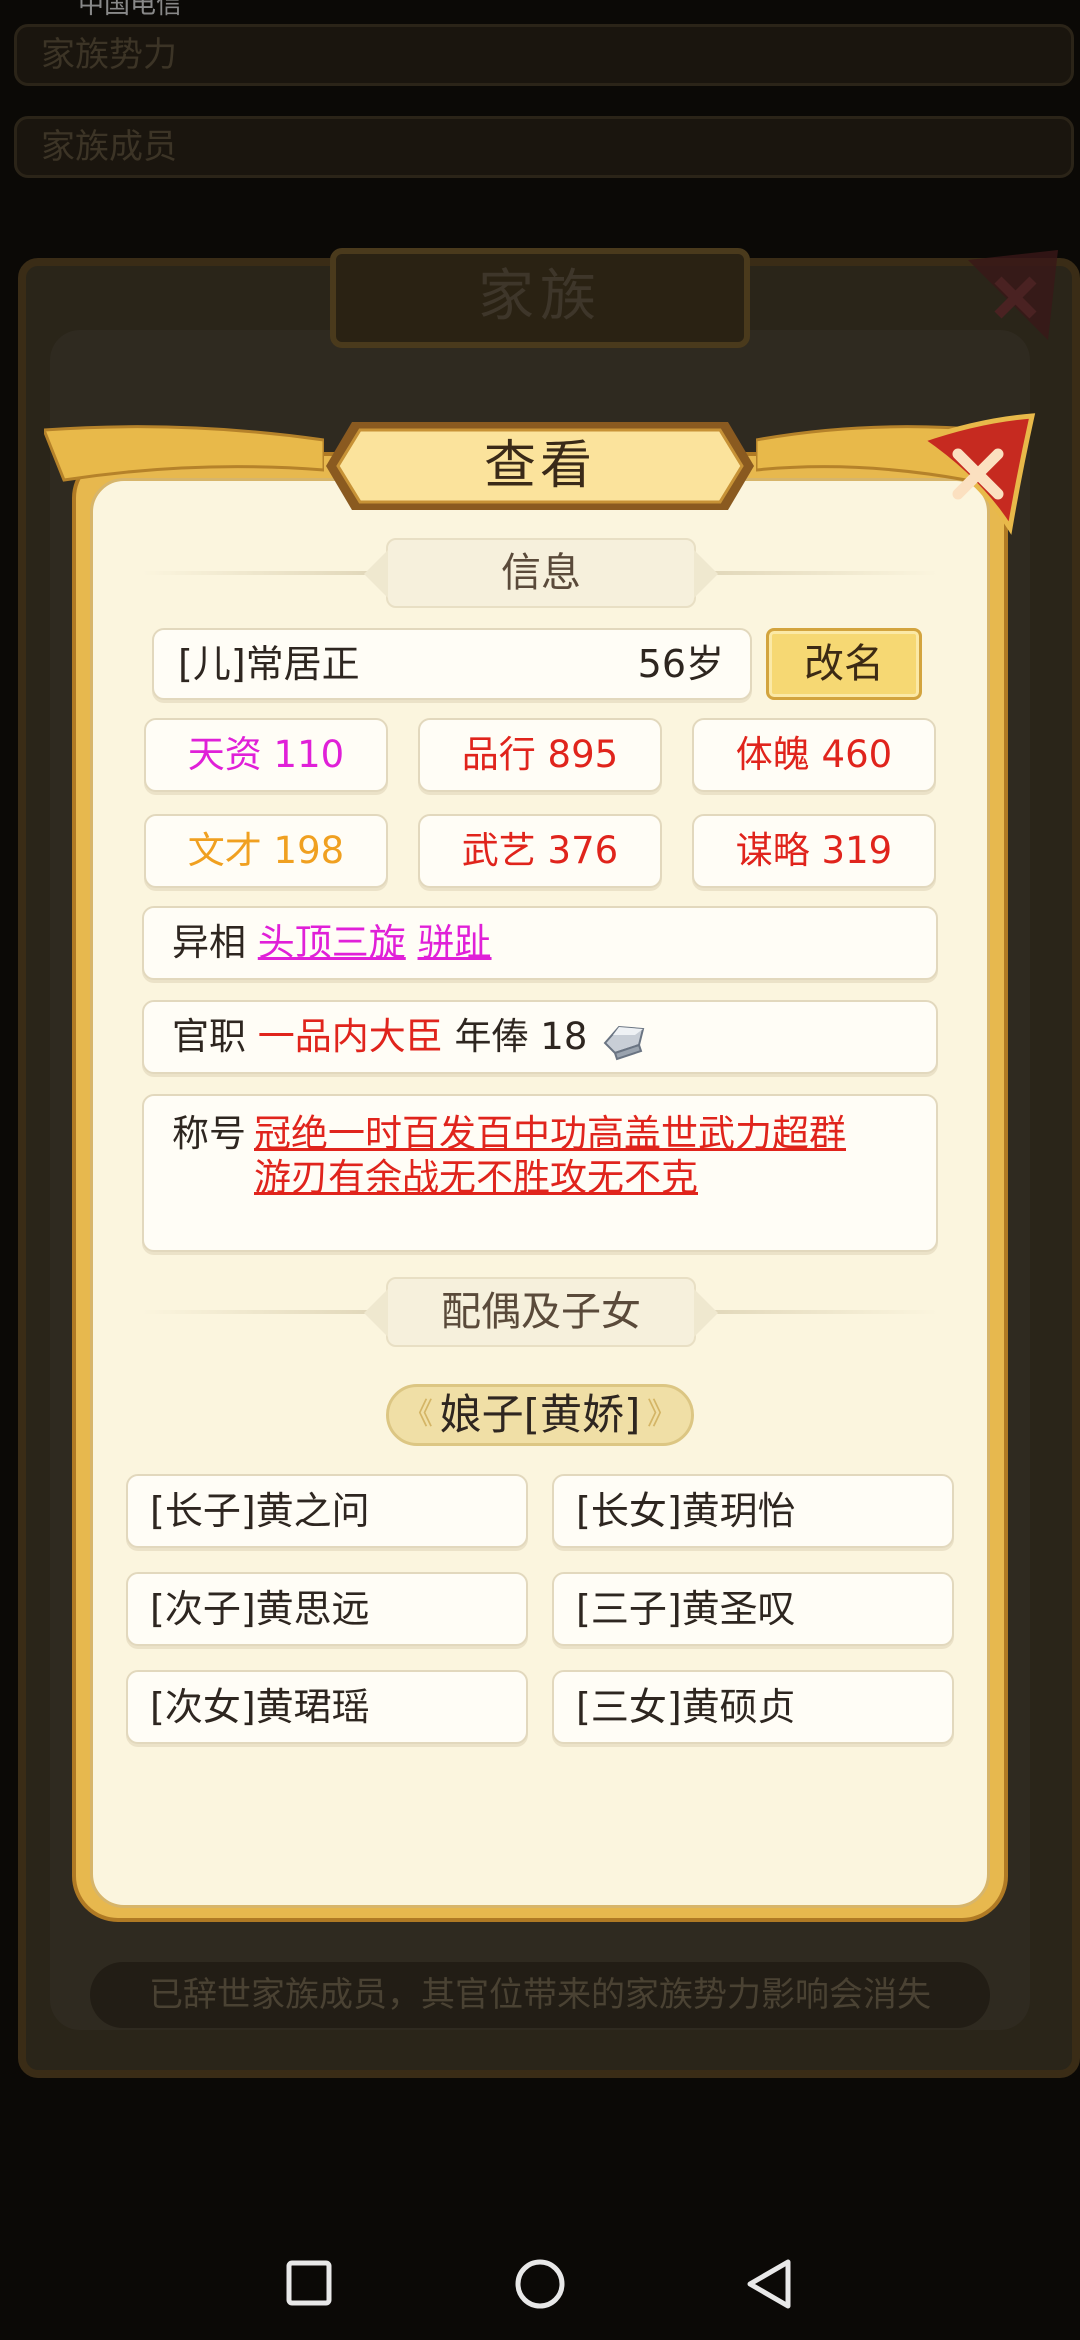 The width and height of the screenshot is (1080, 2340). I want to click on silver-ingot-icon, so click(624, 1042).